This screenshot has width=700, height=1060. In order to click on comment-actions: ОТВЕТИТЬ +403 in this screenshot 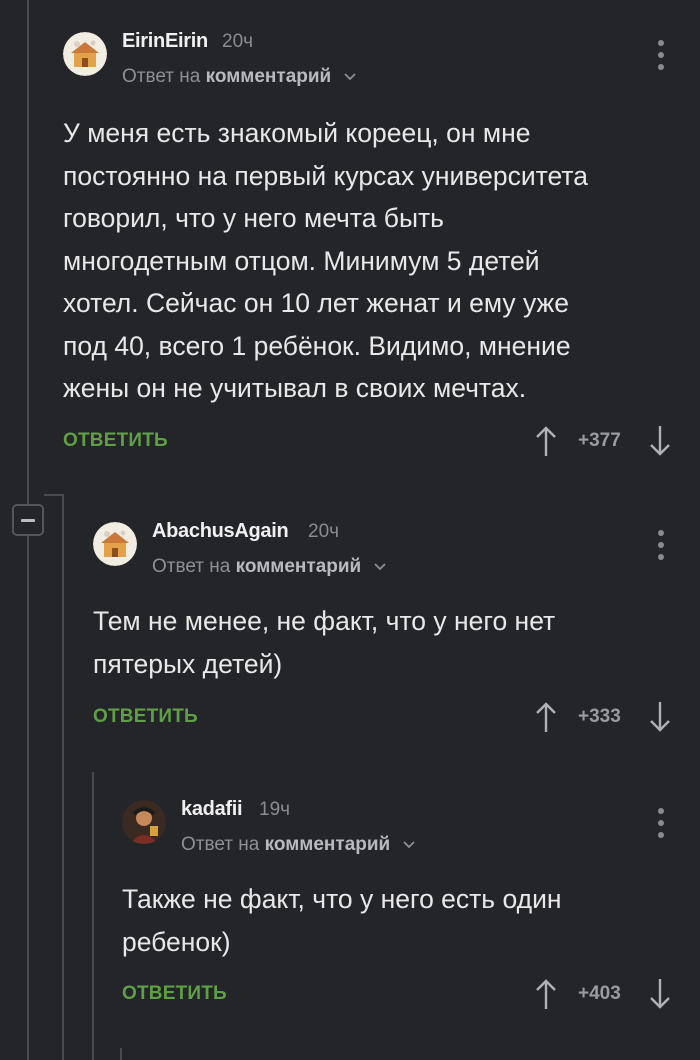, I will do `click(411, 997)`.